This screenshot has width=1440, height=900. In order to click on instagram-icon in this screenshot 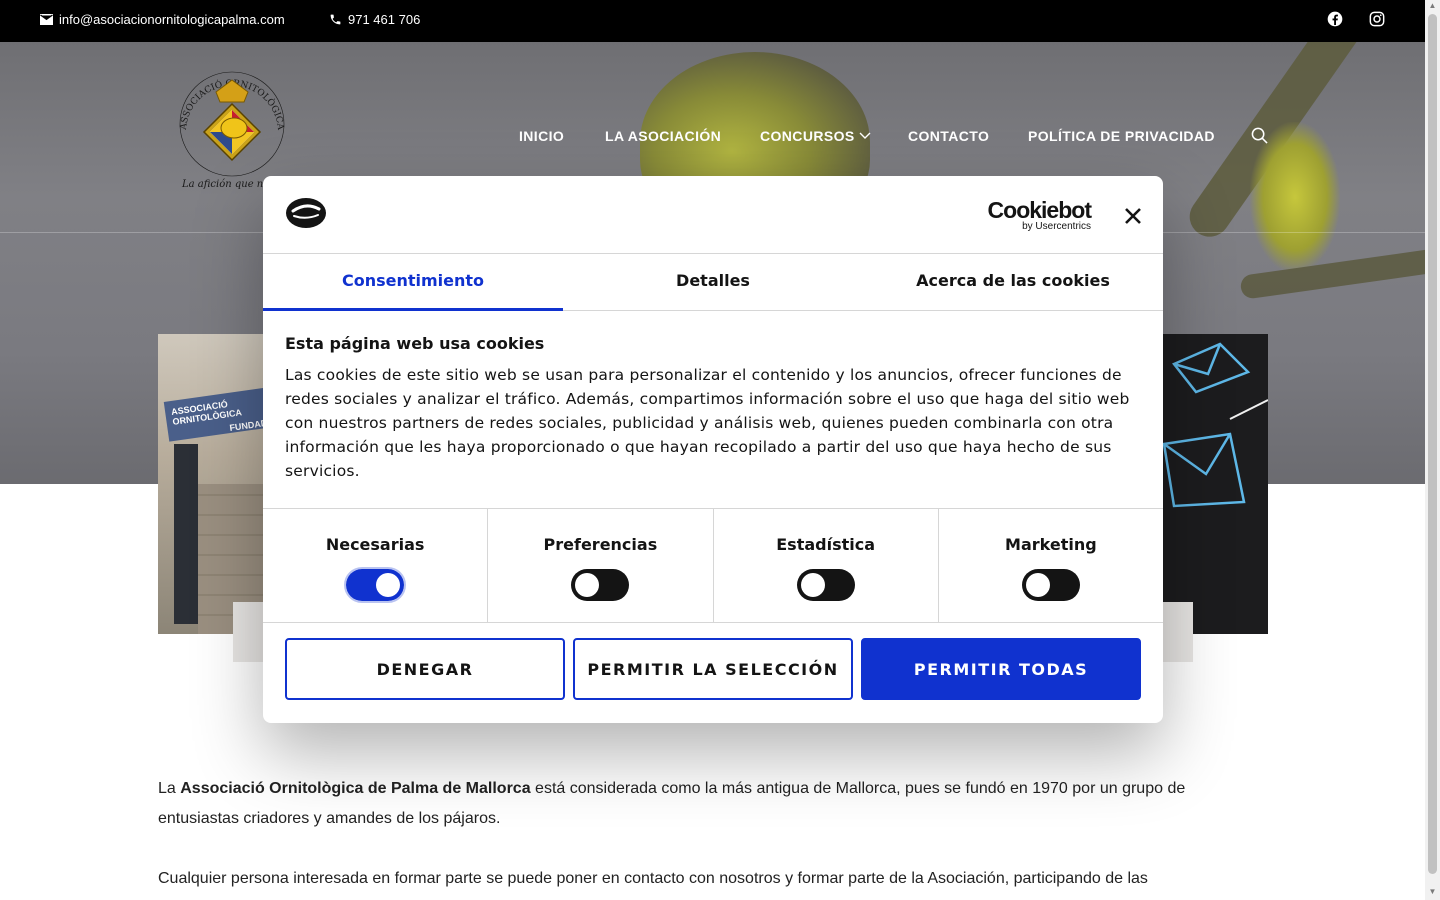, I will do `click(1377, 19)`.